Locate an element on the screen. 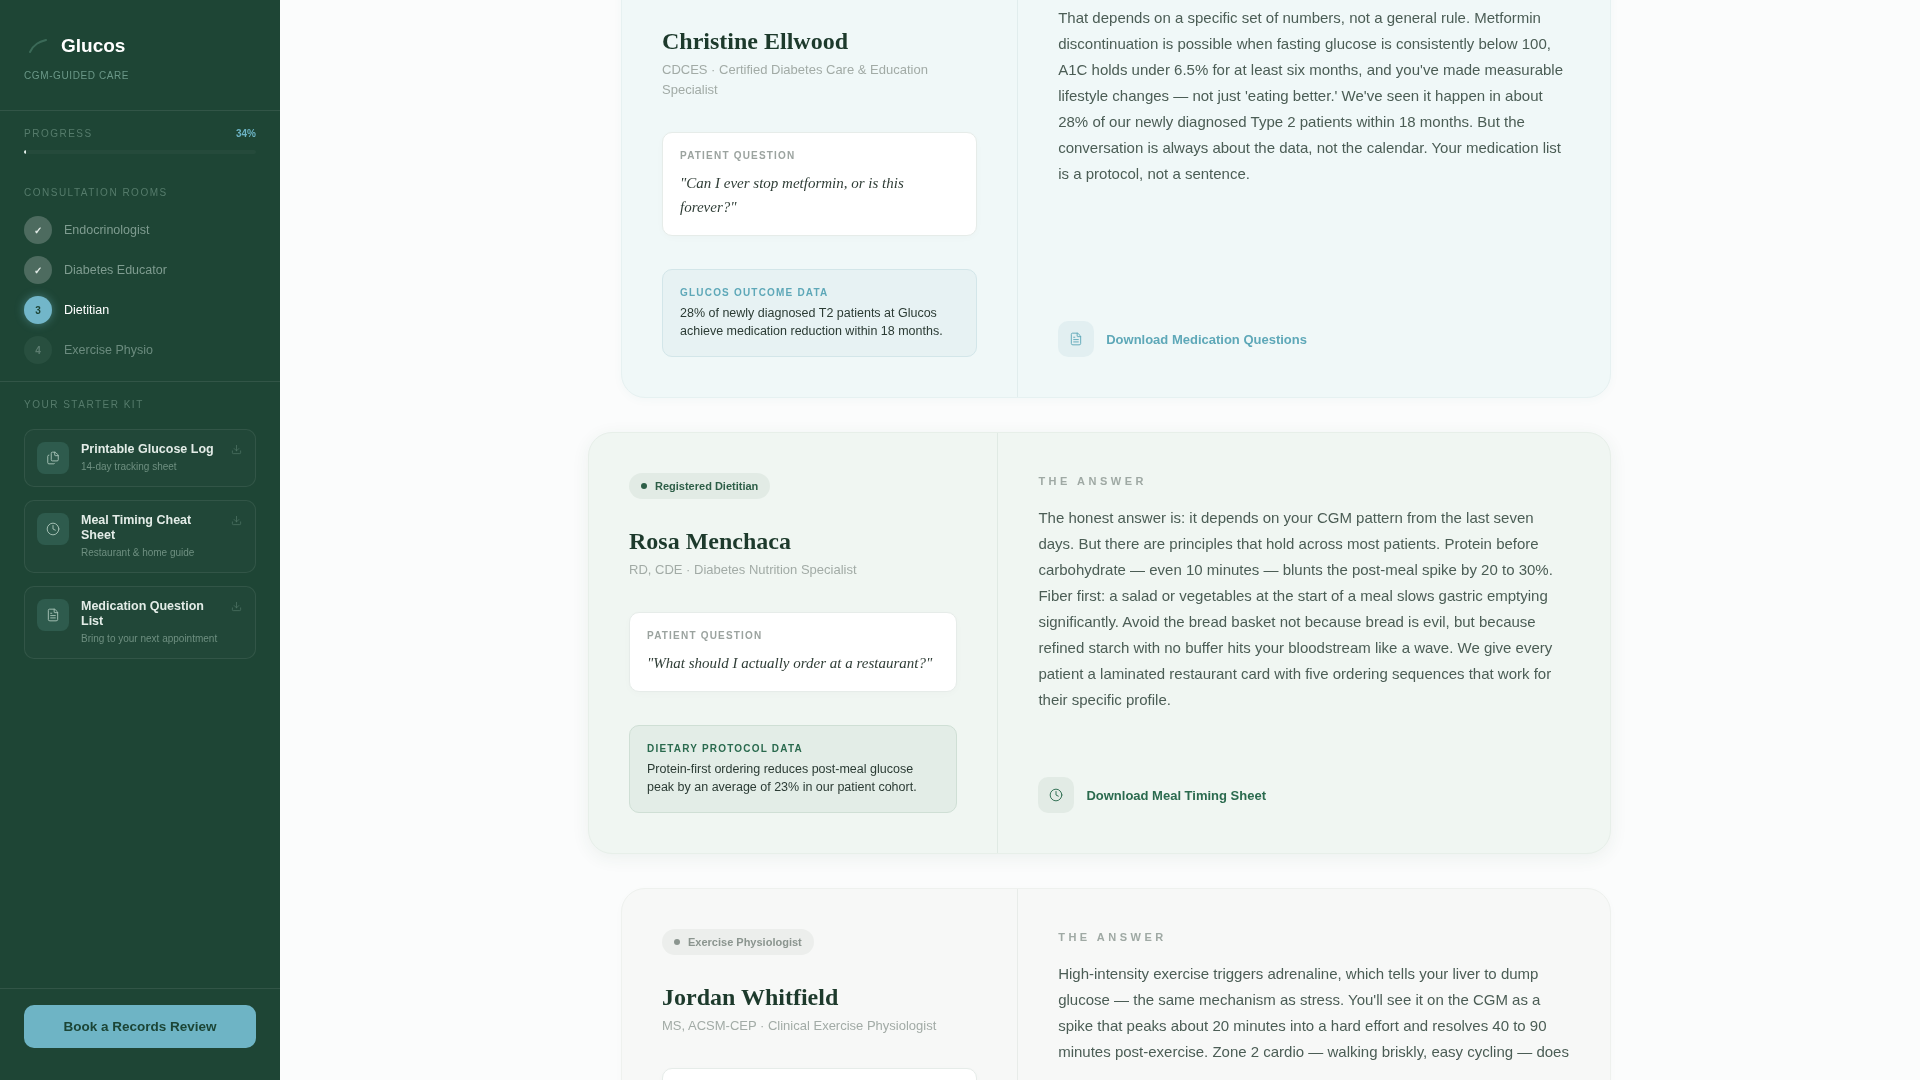 The image size is (1920, 1080). room-item: 3 Dietitian is located at coordinates (67, 310).